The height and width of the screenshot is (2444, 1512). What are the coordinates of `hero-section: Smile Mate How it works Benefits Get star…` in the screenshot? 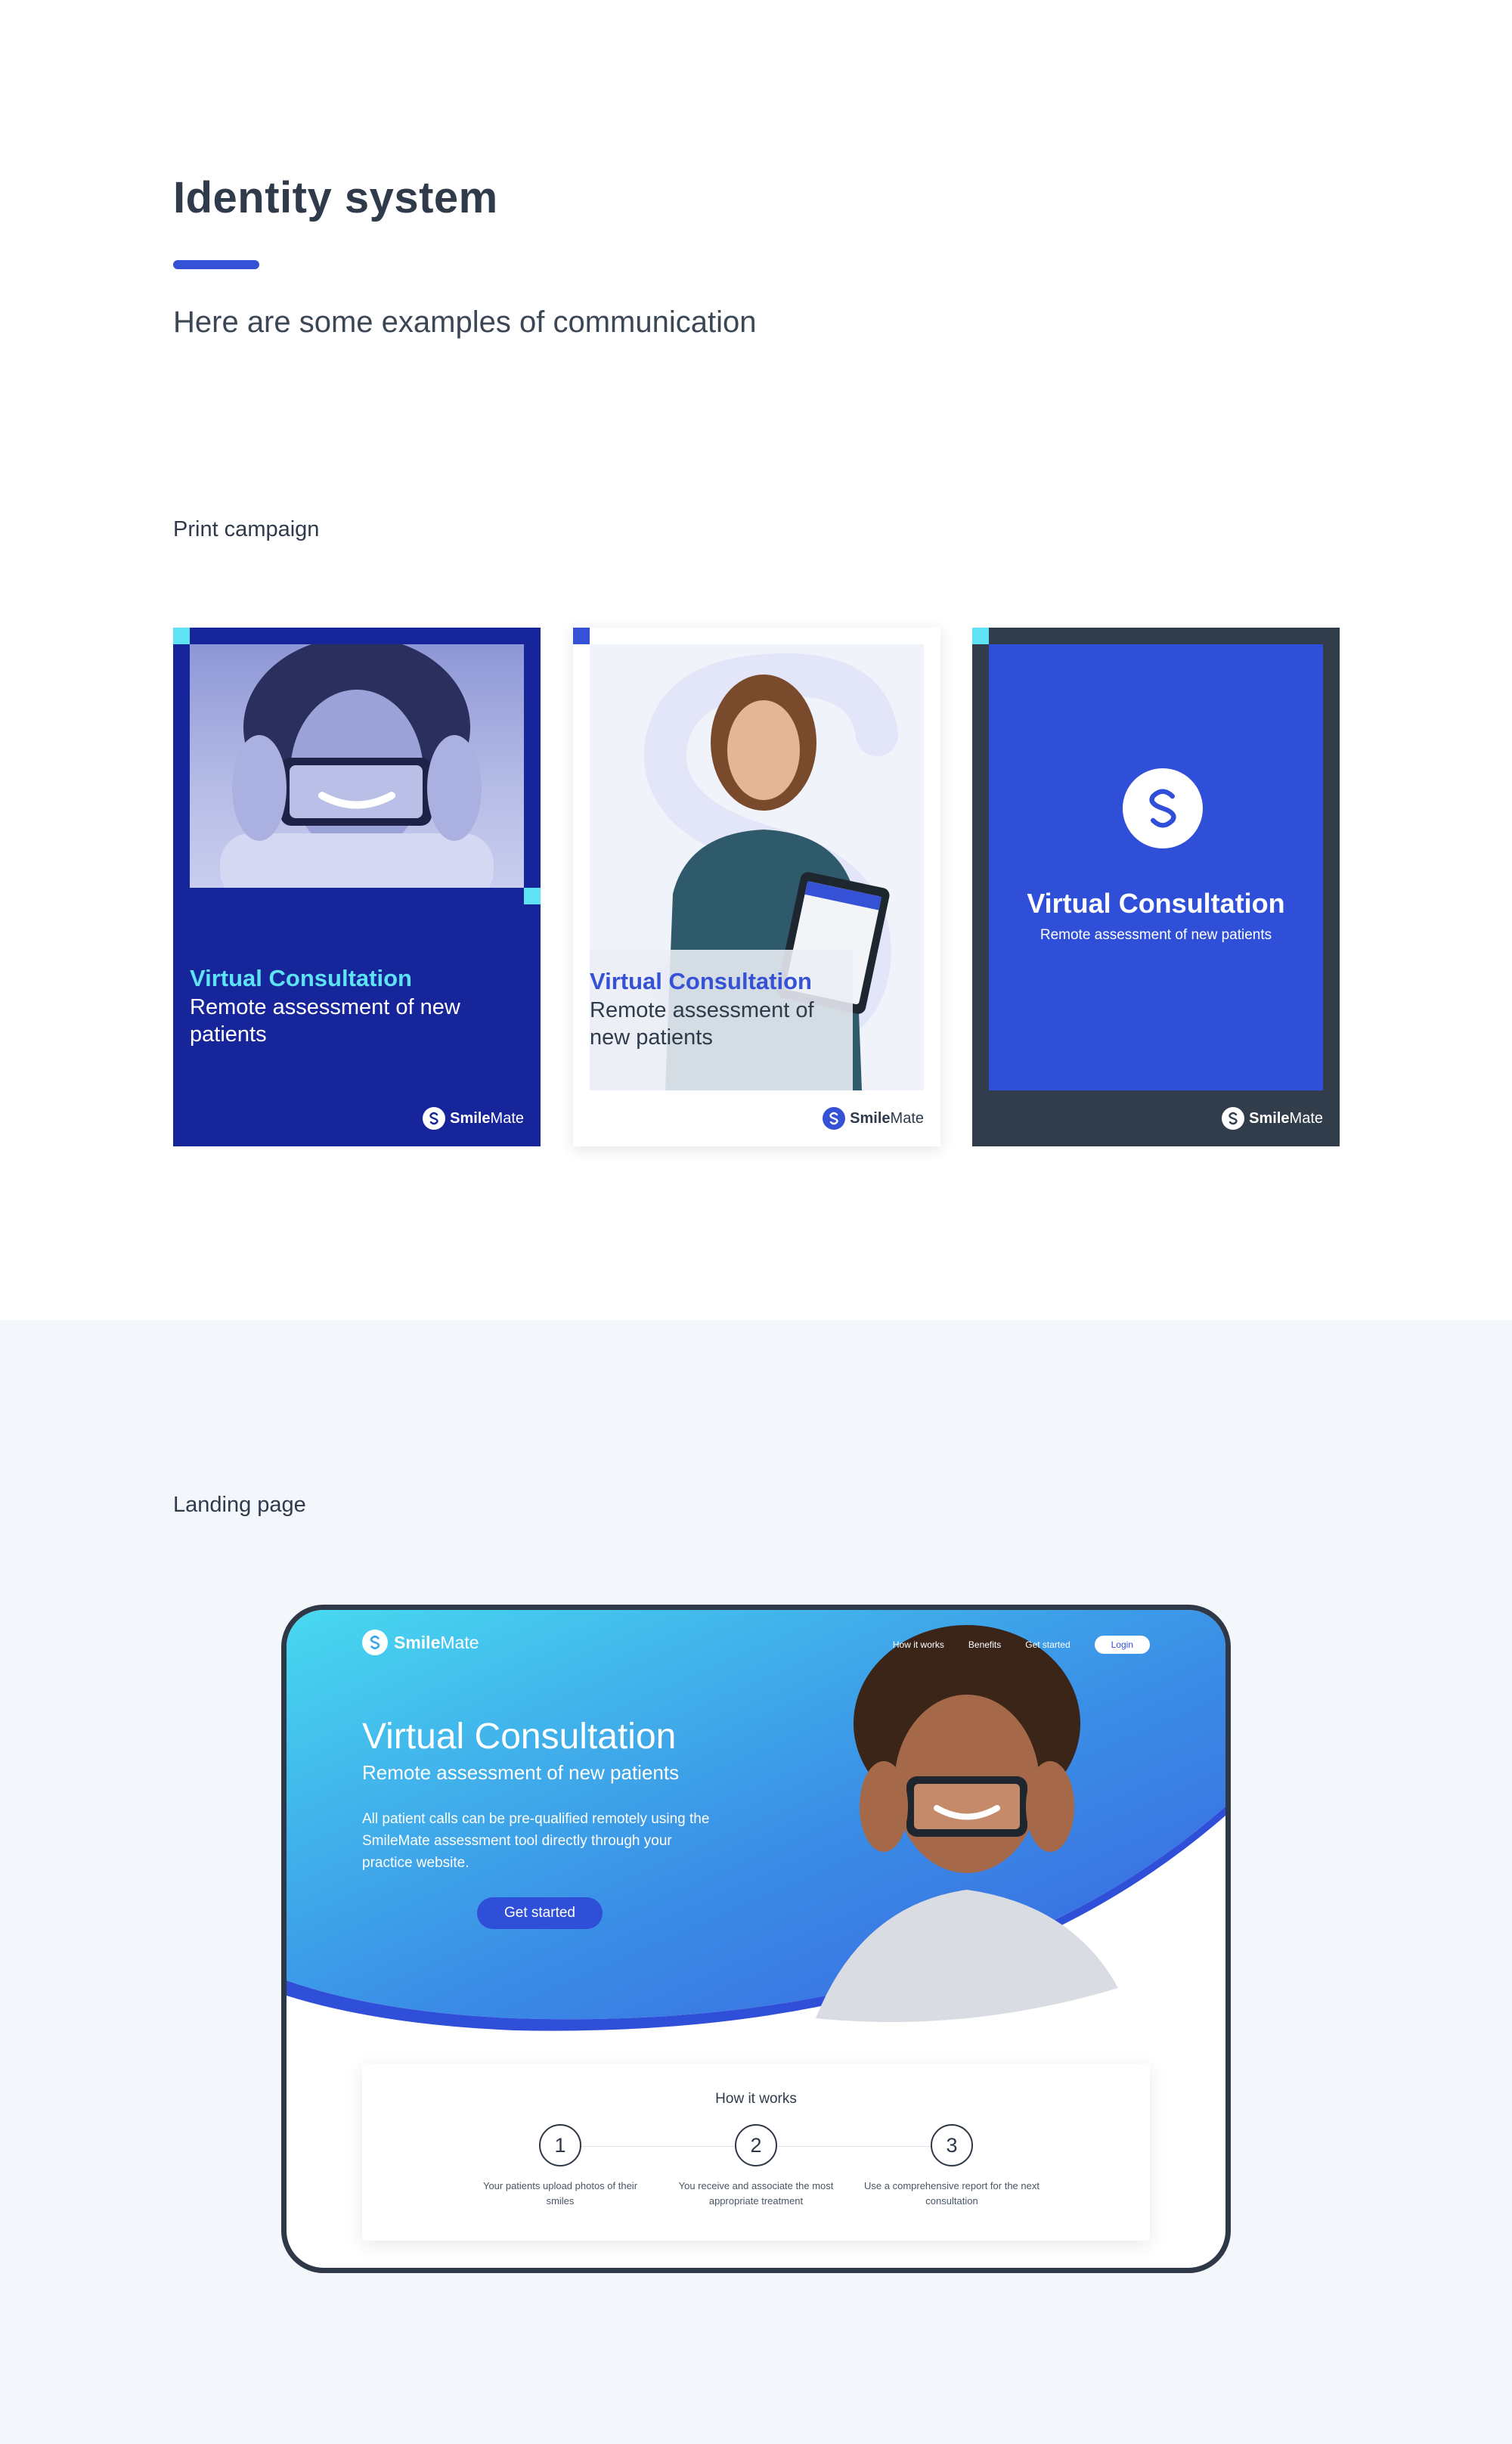 It's located at (756, 1821).